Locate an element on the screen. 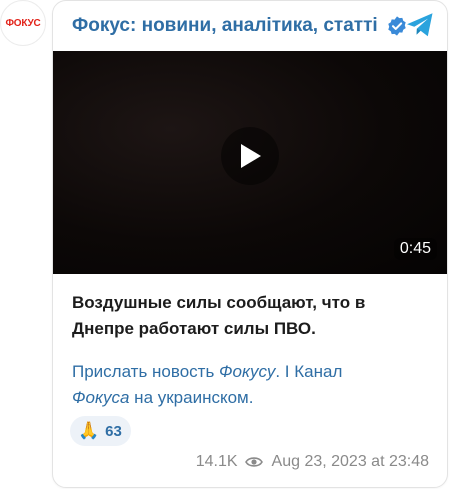 The width and height of the screenshot is (450, 489). reaction-pill: 🙏 63 is located at coordinates (100, 431).